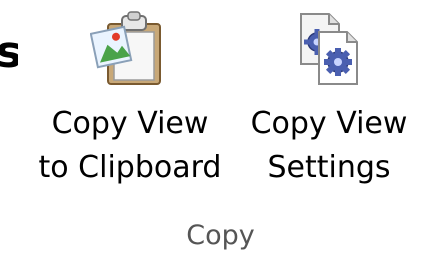  I want to click on copy-view-to-clipboard-label: Copy View to Clipboard, so click(130, 146).